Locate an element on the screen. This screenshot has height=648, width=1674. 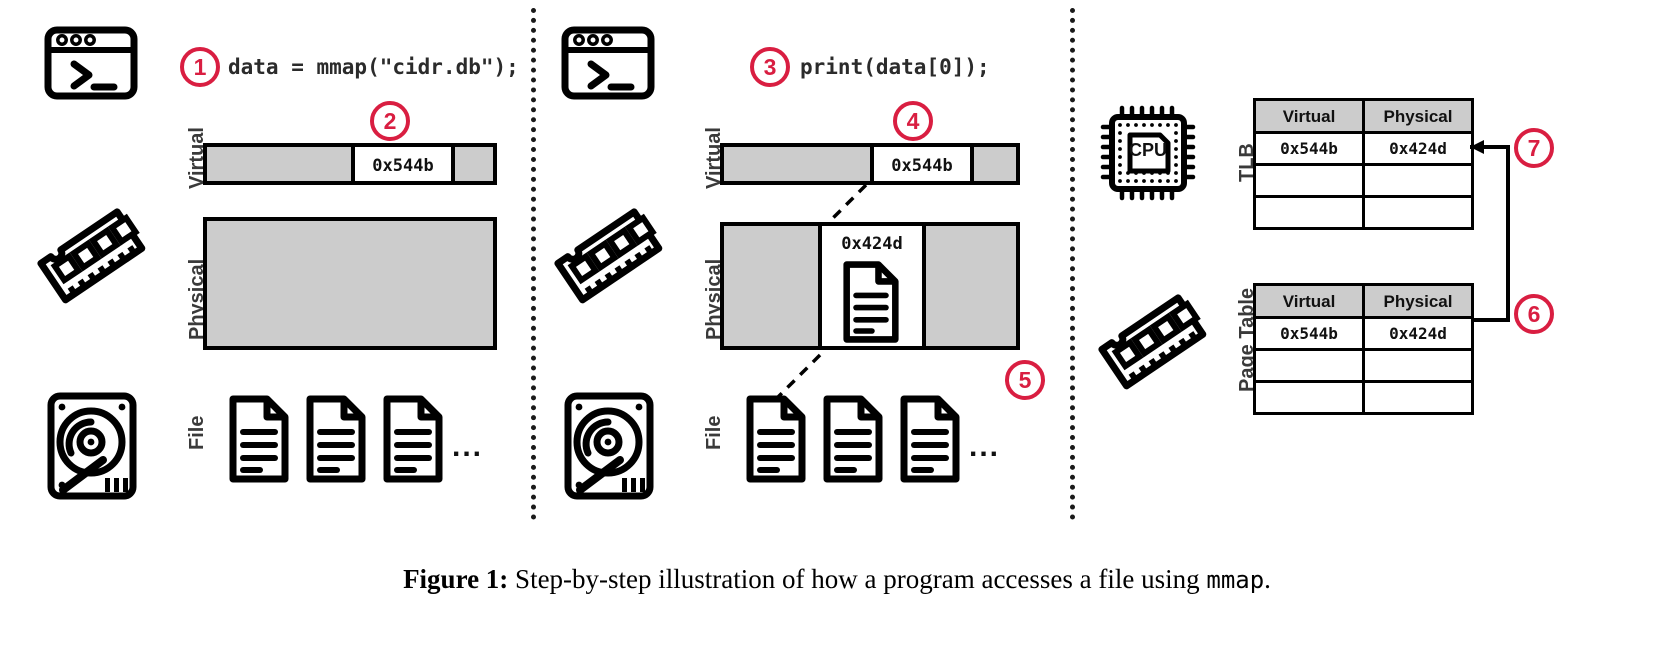
step-badge-3: 3 is located at coordinates (770, 67).